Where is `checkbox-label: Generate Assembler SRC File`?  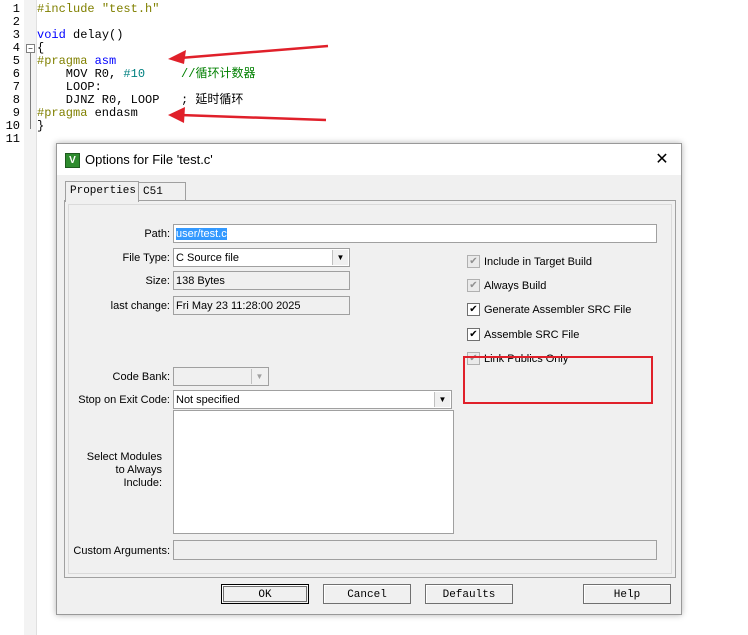 checkbox-label: Generate Assembler SRC File is located at coordinates (558, 310).